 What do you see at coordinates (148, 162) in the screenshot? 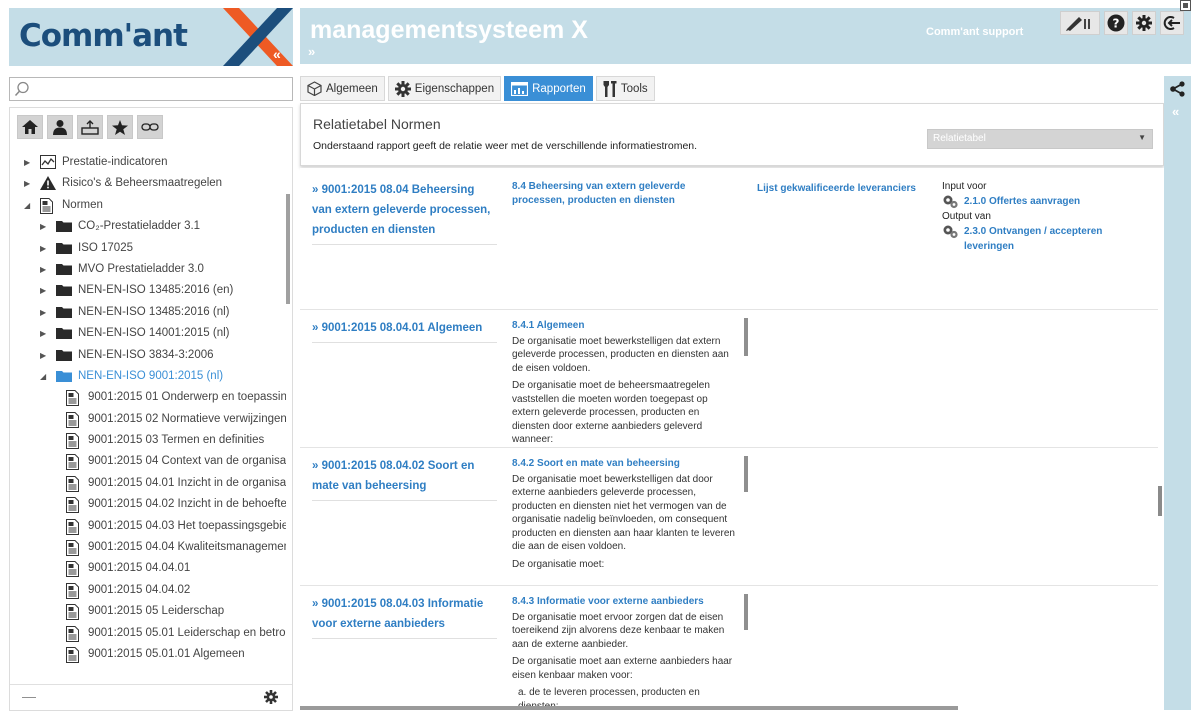
I see `tree-item: ▶ Prestatie-indicatoren` at bounding box center [148, 162].